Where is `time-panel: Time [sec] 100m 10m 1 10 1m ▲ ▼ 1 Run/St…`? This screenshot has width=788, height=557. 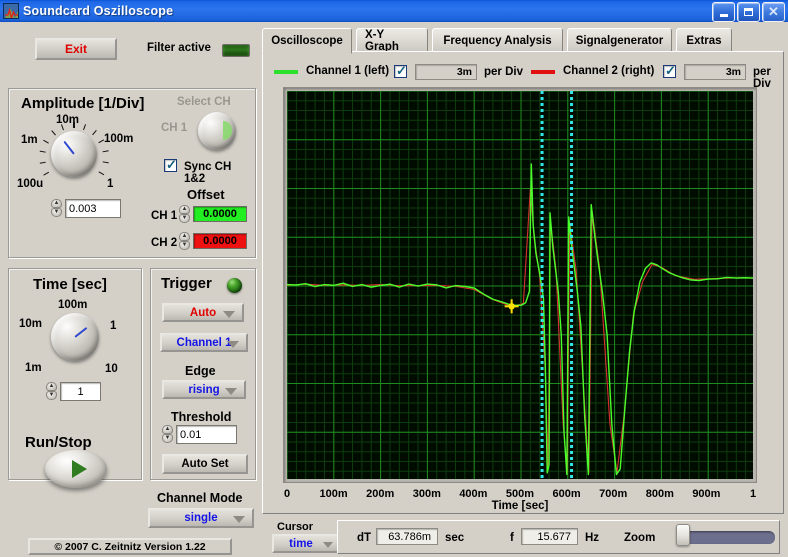
time-panel: Time [sec] 100m 10m 1 10 1m ▲ ▼ 1 Run/St… is located at coordinates (75, 374).